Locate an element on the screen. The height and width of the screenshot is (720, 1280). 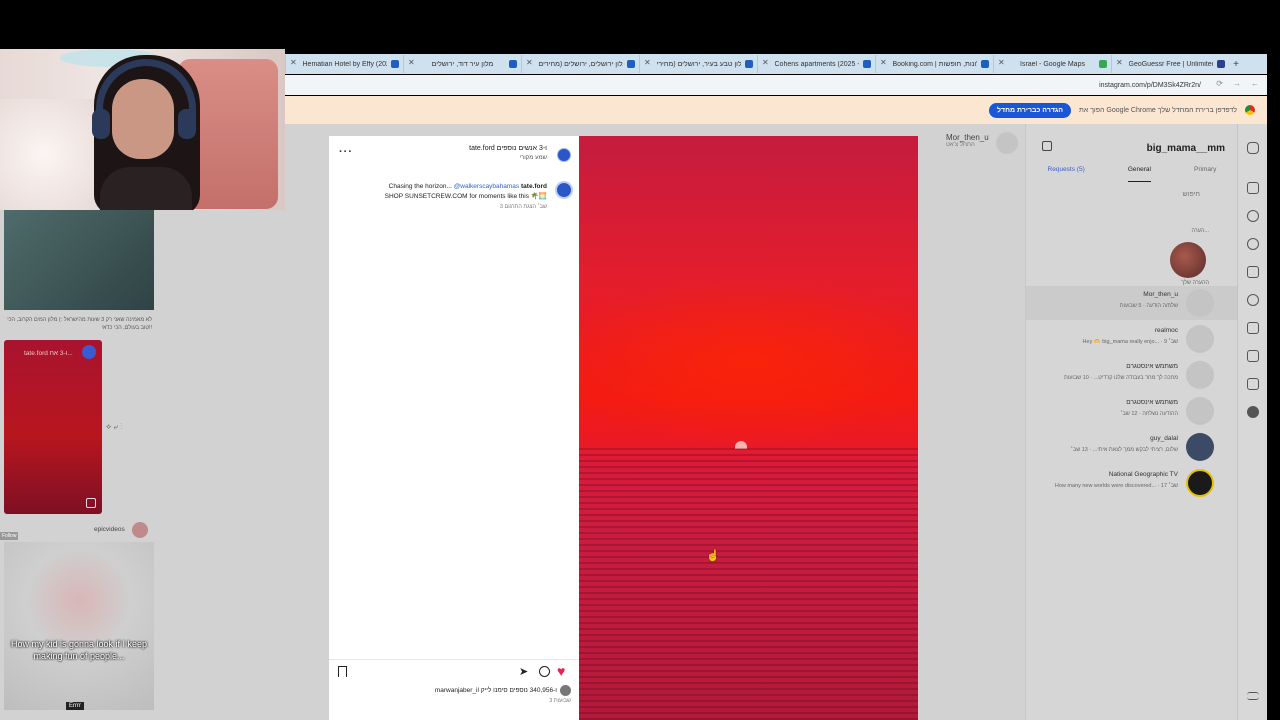
dm-username: big_mama__mm is located at coordinates (1186, 148).